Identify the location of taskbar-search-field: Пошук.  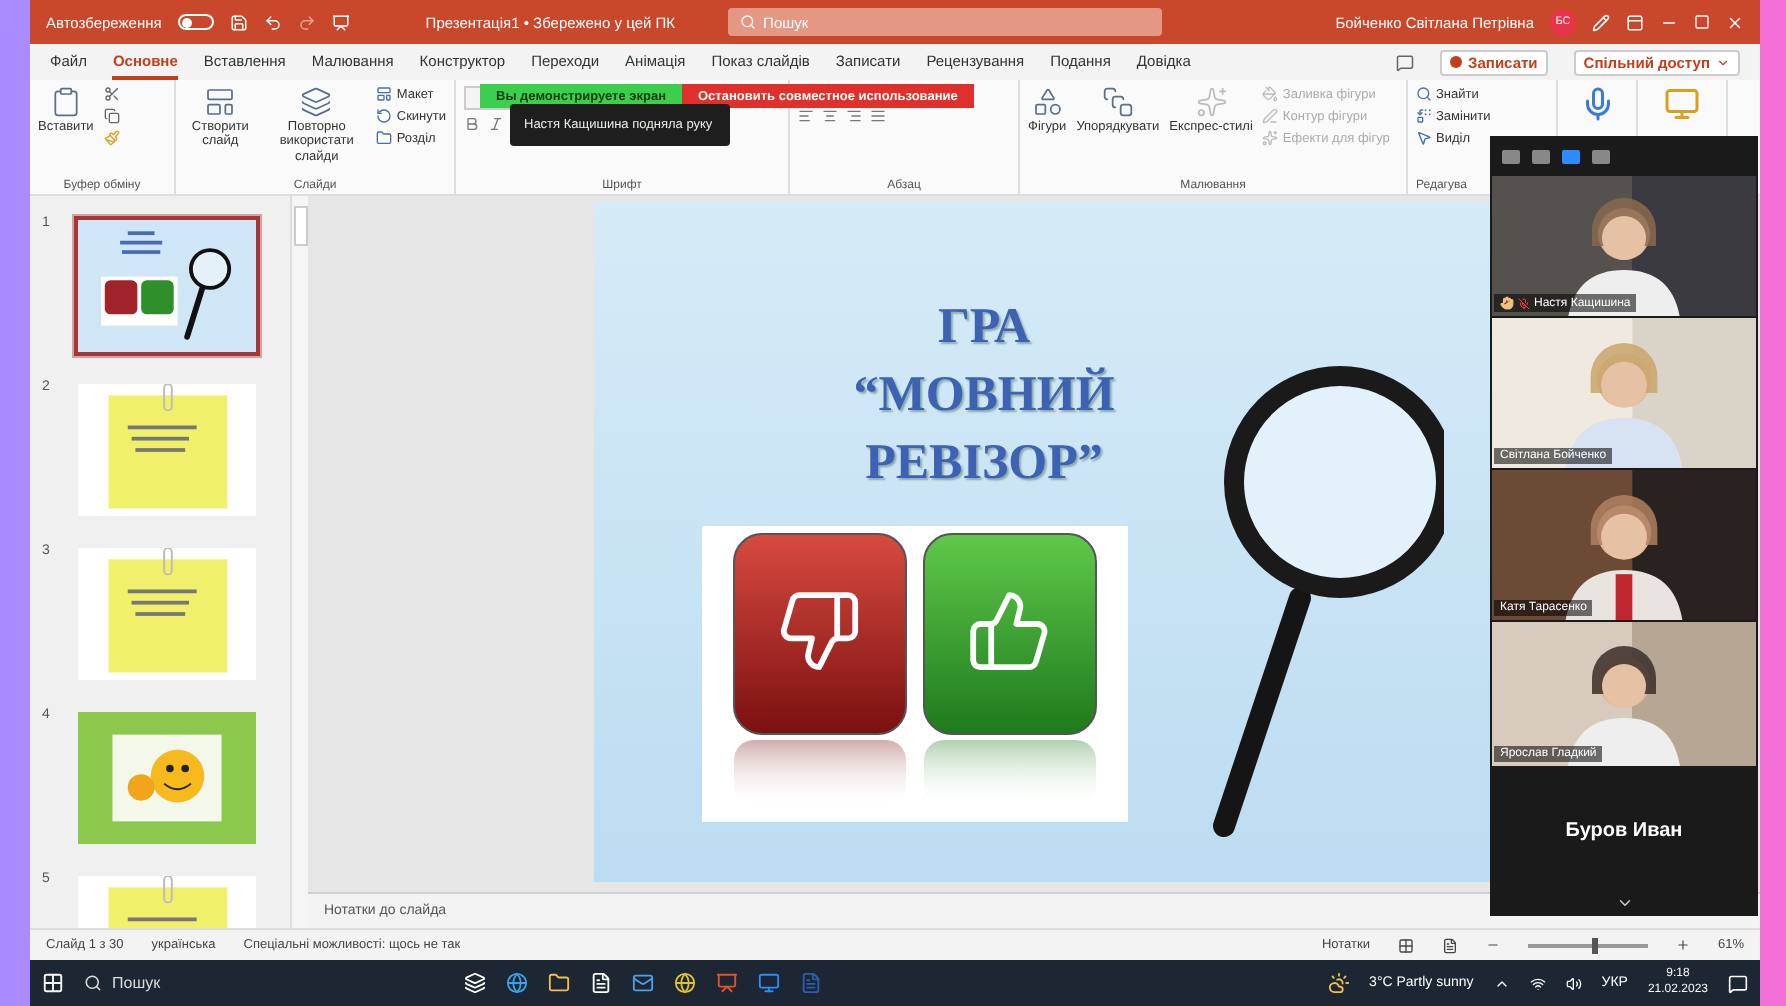
(264, 983).